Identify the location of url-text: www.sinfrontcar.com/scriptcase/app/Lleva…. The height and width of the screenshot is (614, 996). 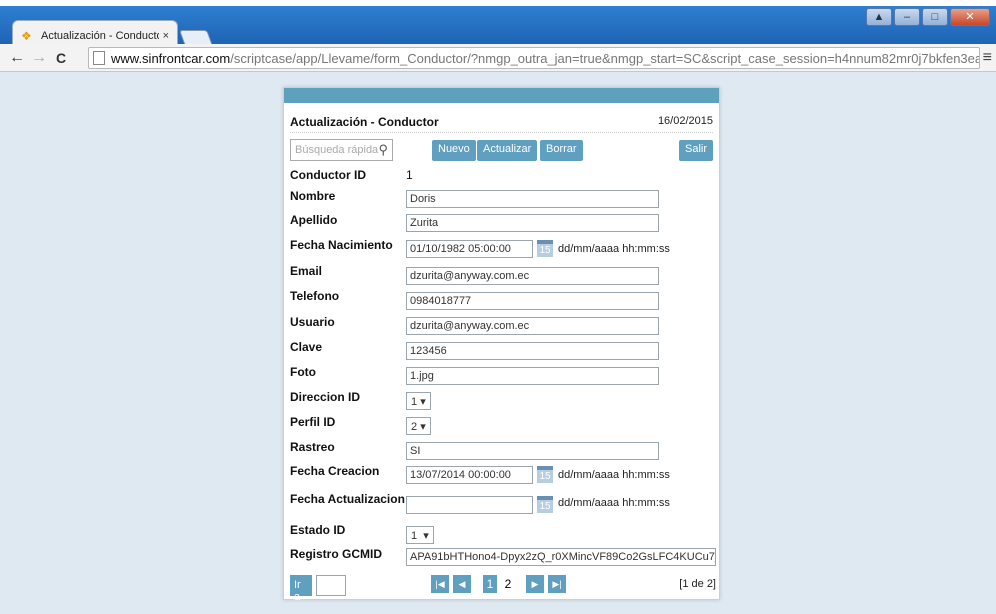
(545, 58).